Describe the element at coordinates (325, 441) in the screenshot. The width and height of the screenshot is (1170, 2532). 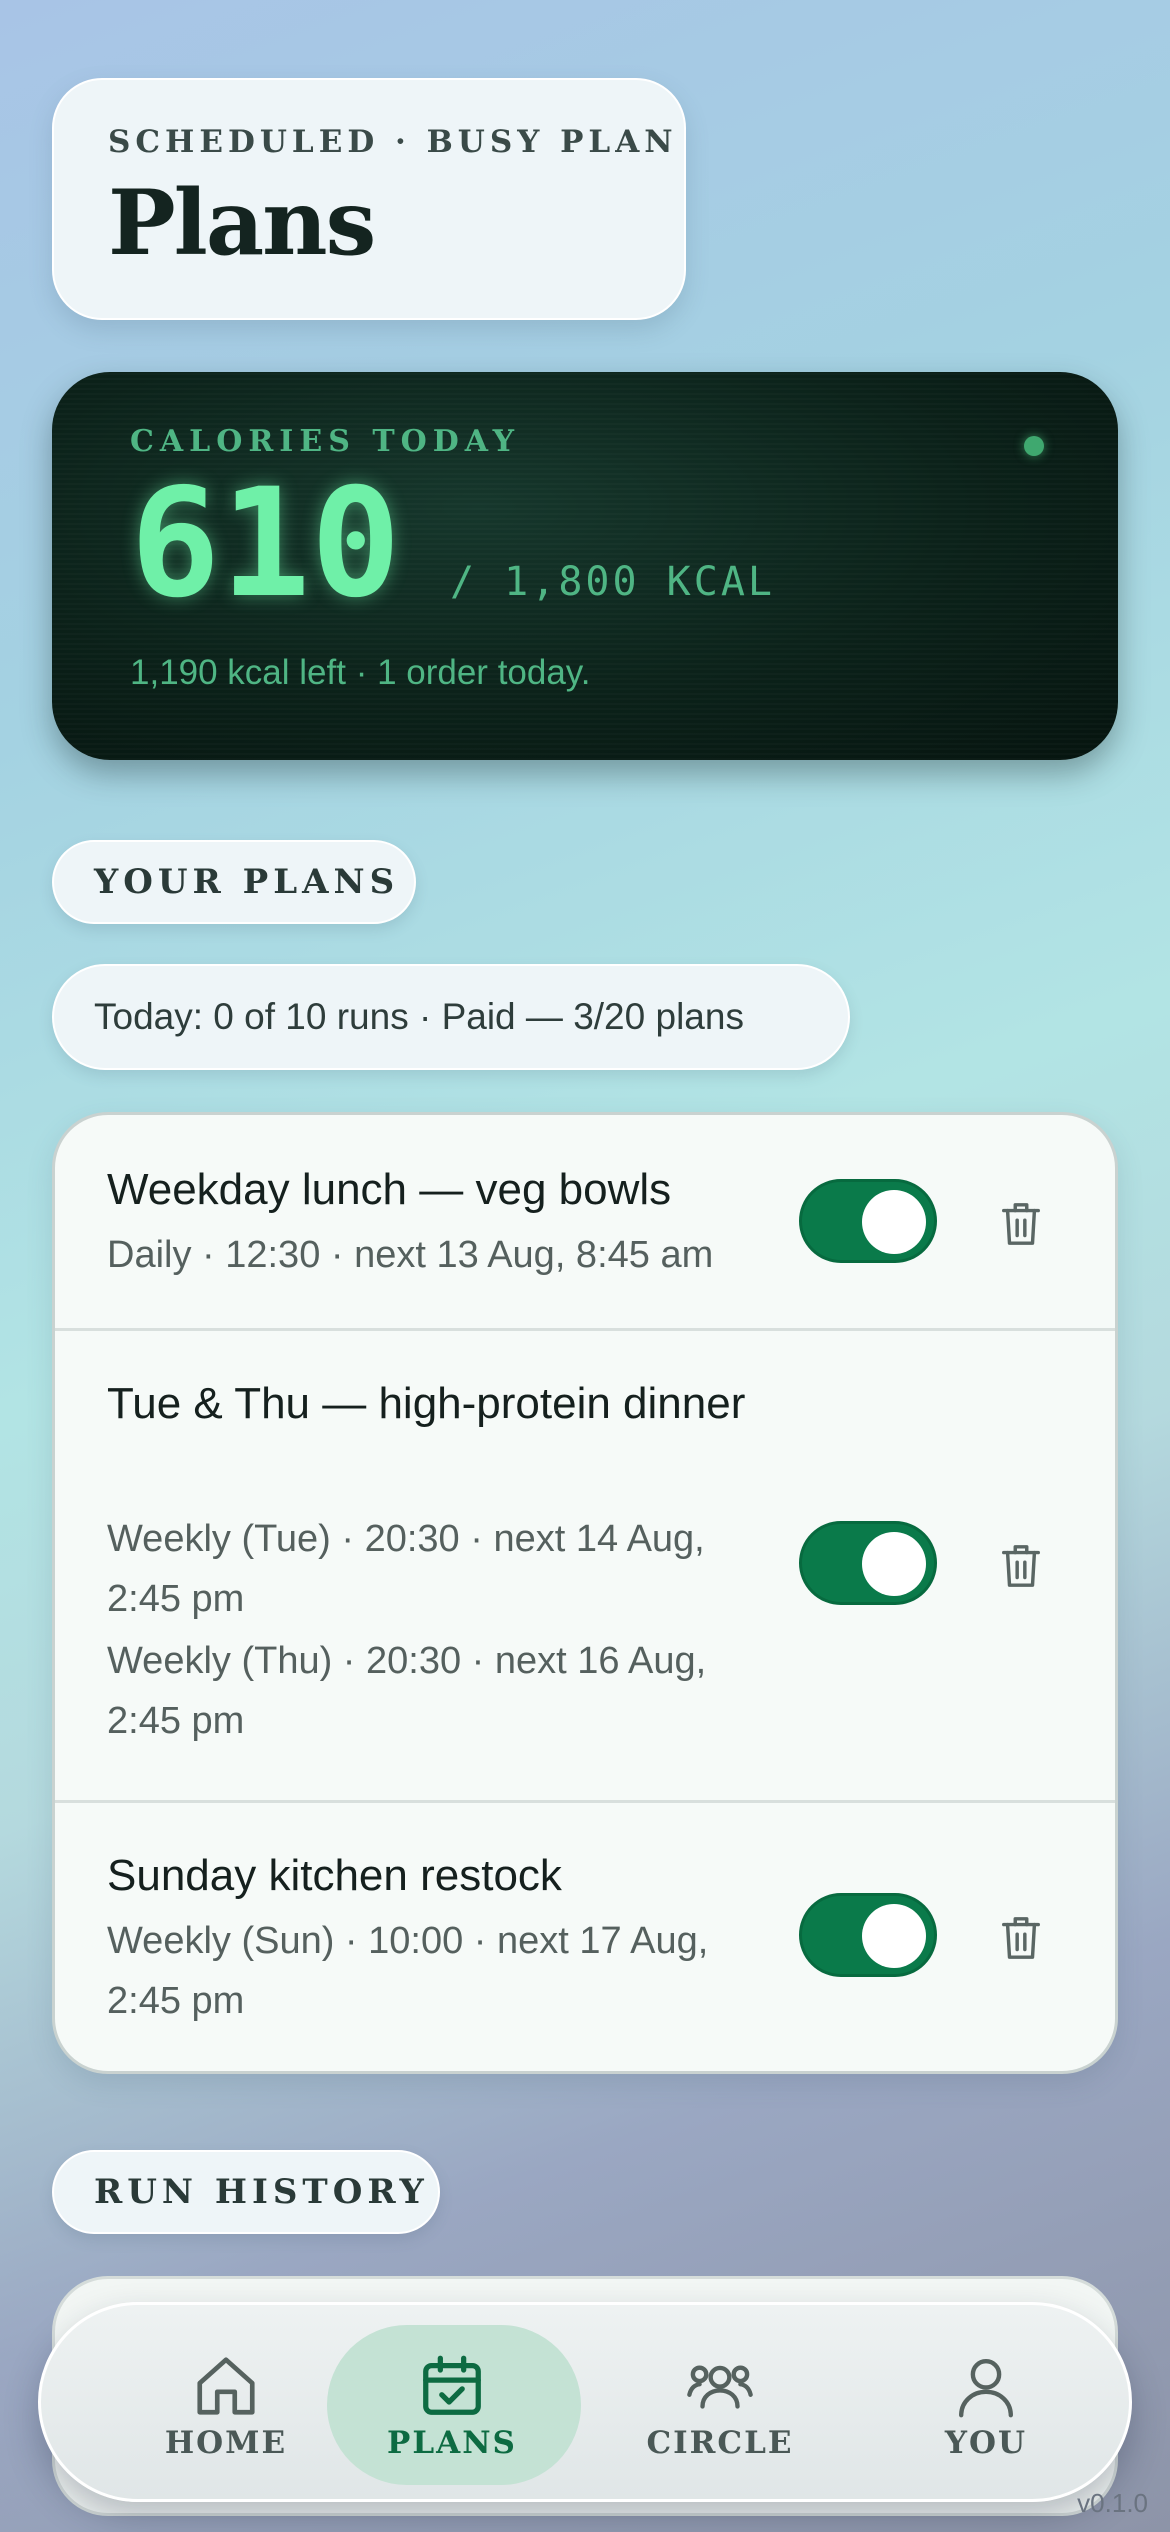
I see `calories-kicker: CALORIES TODAY` at that location.